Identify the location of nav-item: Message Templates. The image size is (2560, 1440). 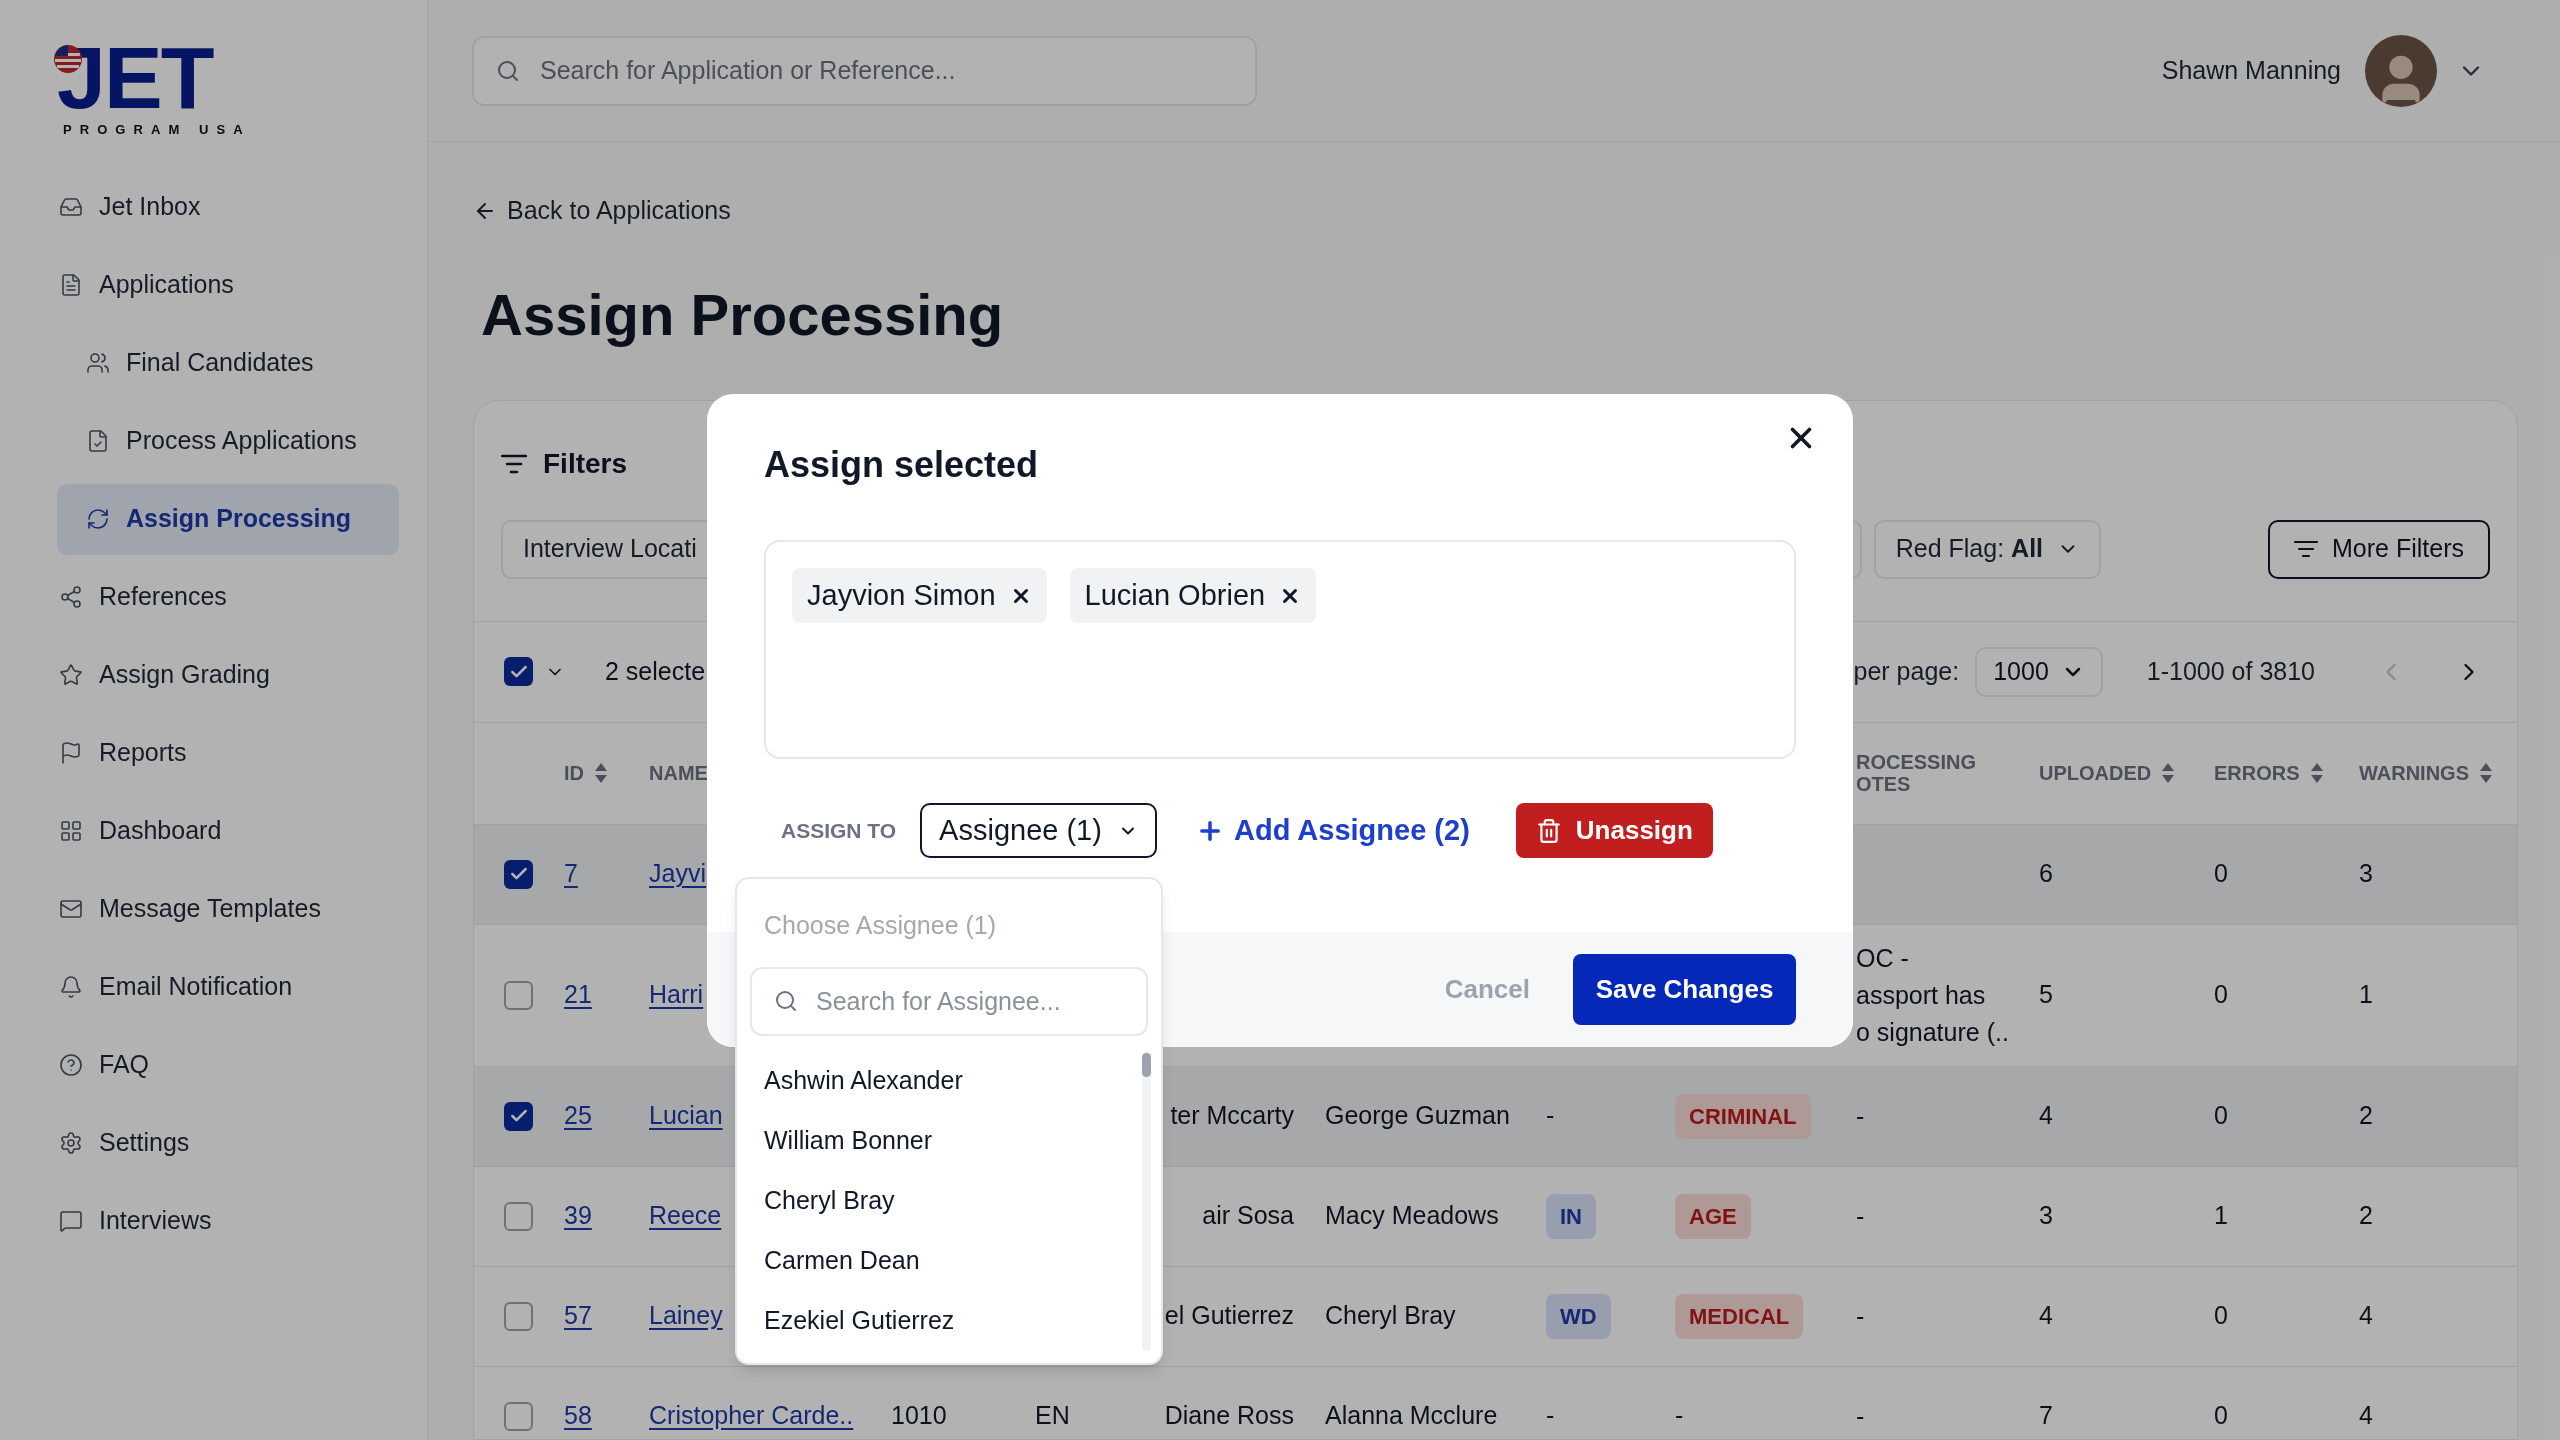
(228, 909).